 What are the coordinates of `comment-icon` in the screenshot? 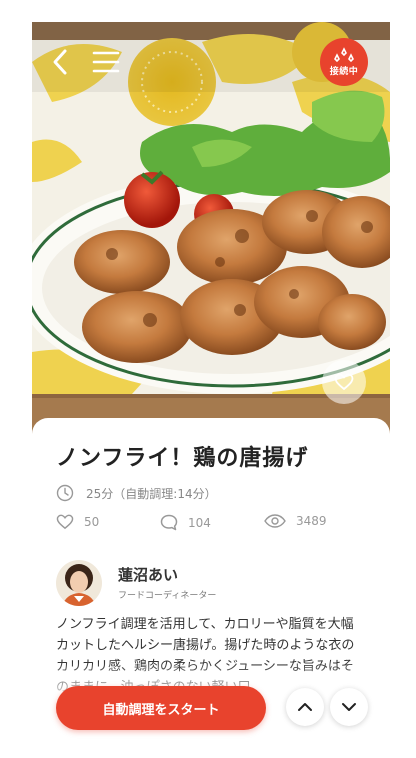 It's located at (169, 522).